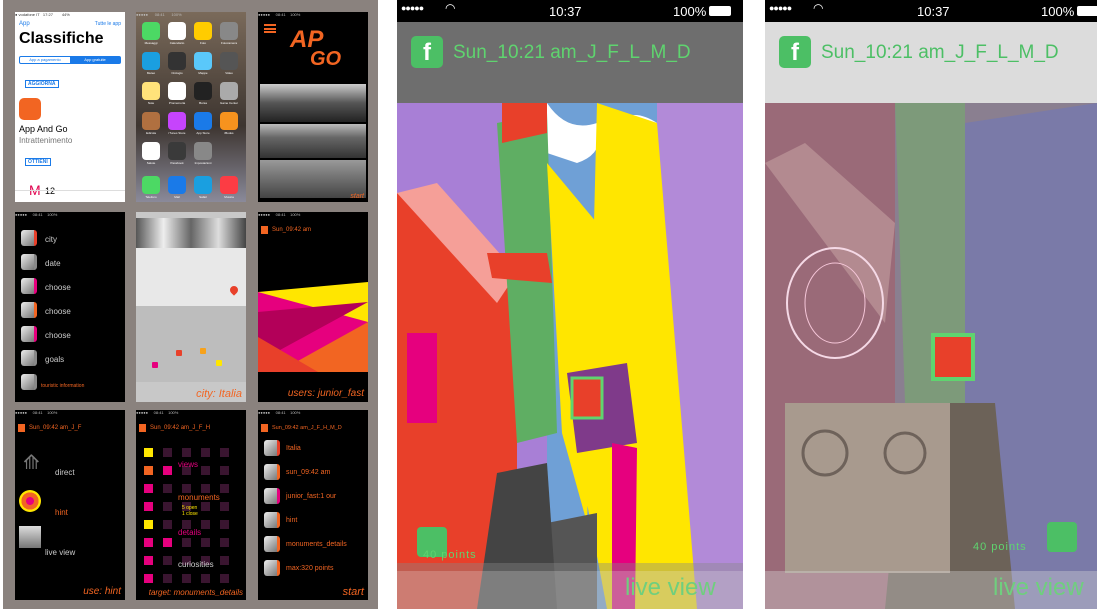 This screenshot has width=1097, height=609. I want to click on menu-item-label: date, so click(53, 263).